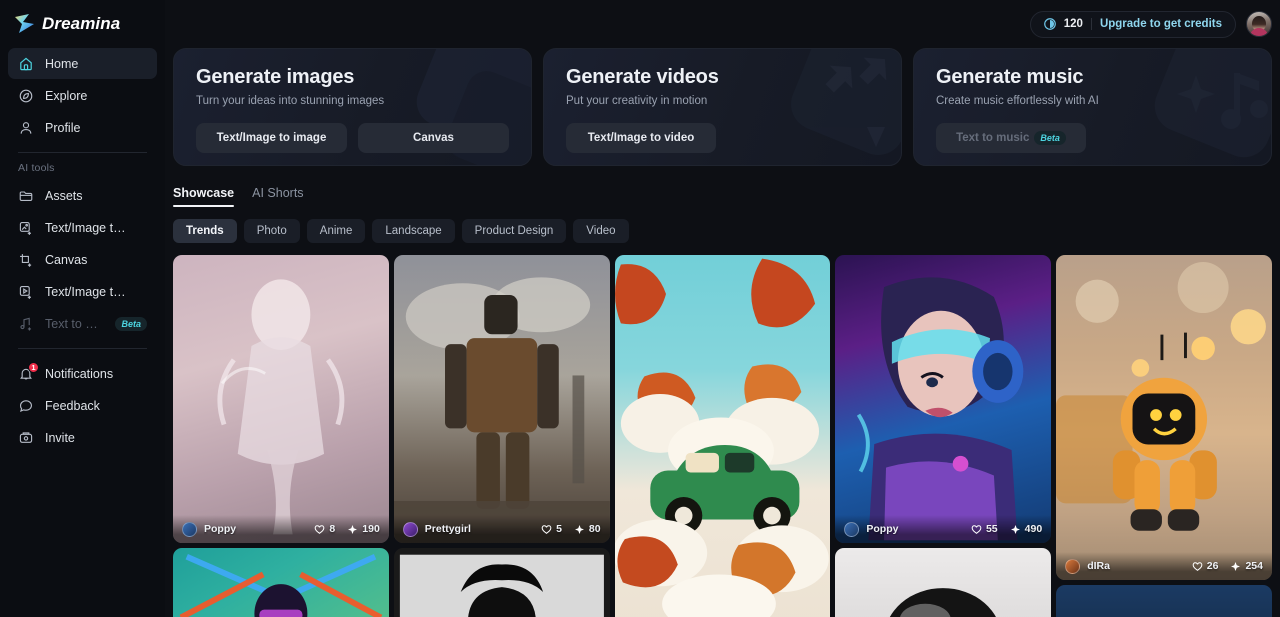 This screenshot has height=617, width=1280. Describe the element at coordinates (943, 529) in the screenshot. I see `card-footer: Poppy 55 490` at that location.